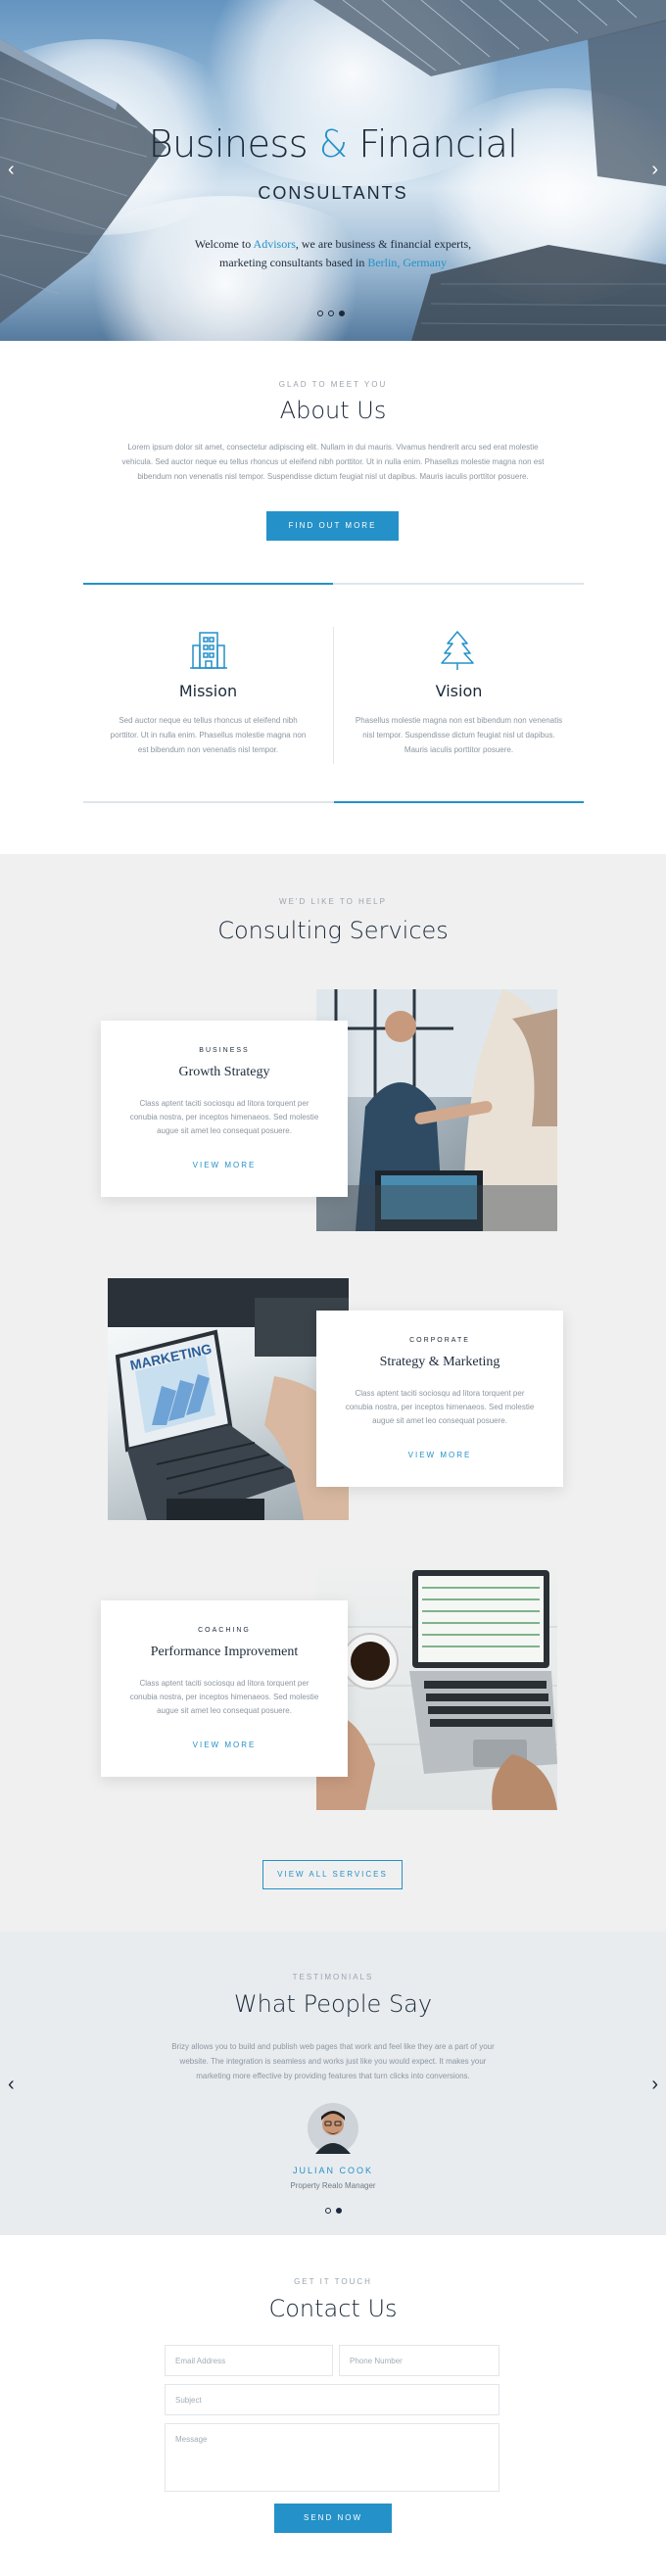 The height and width of the screenshot is (2576, 666). Describe the element at coordinates (332, 526) in the screenshot. I see `find-out-more-button: FIND OUT MORE` at that location.